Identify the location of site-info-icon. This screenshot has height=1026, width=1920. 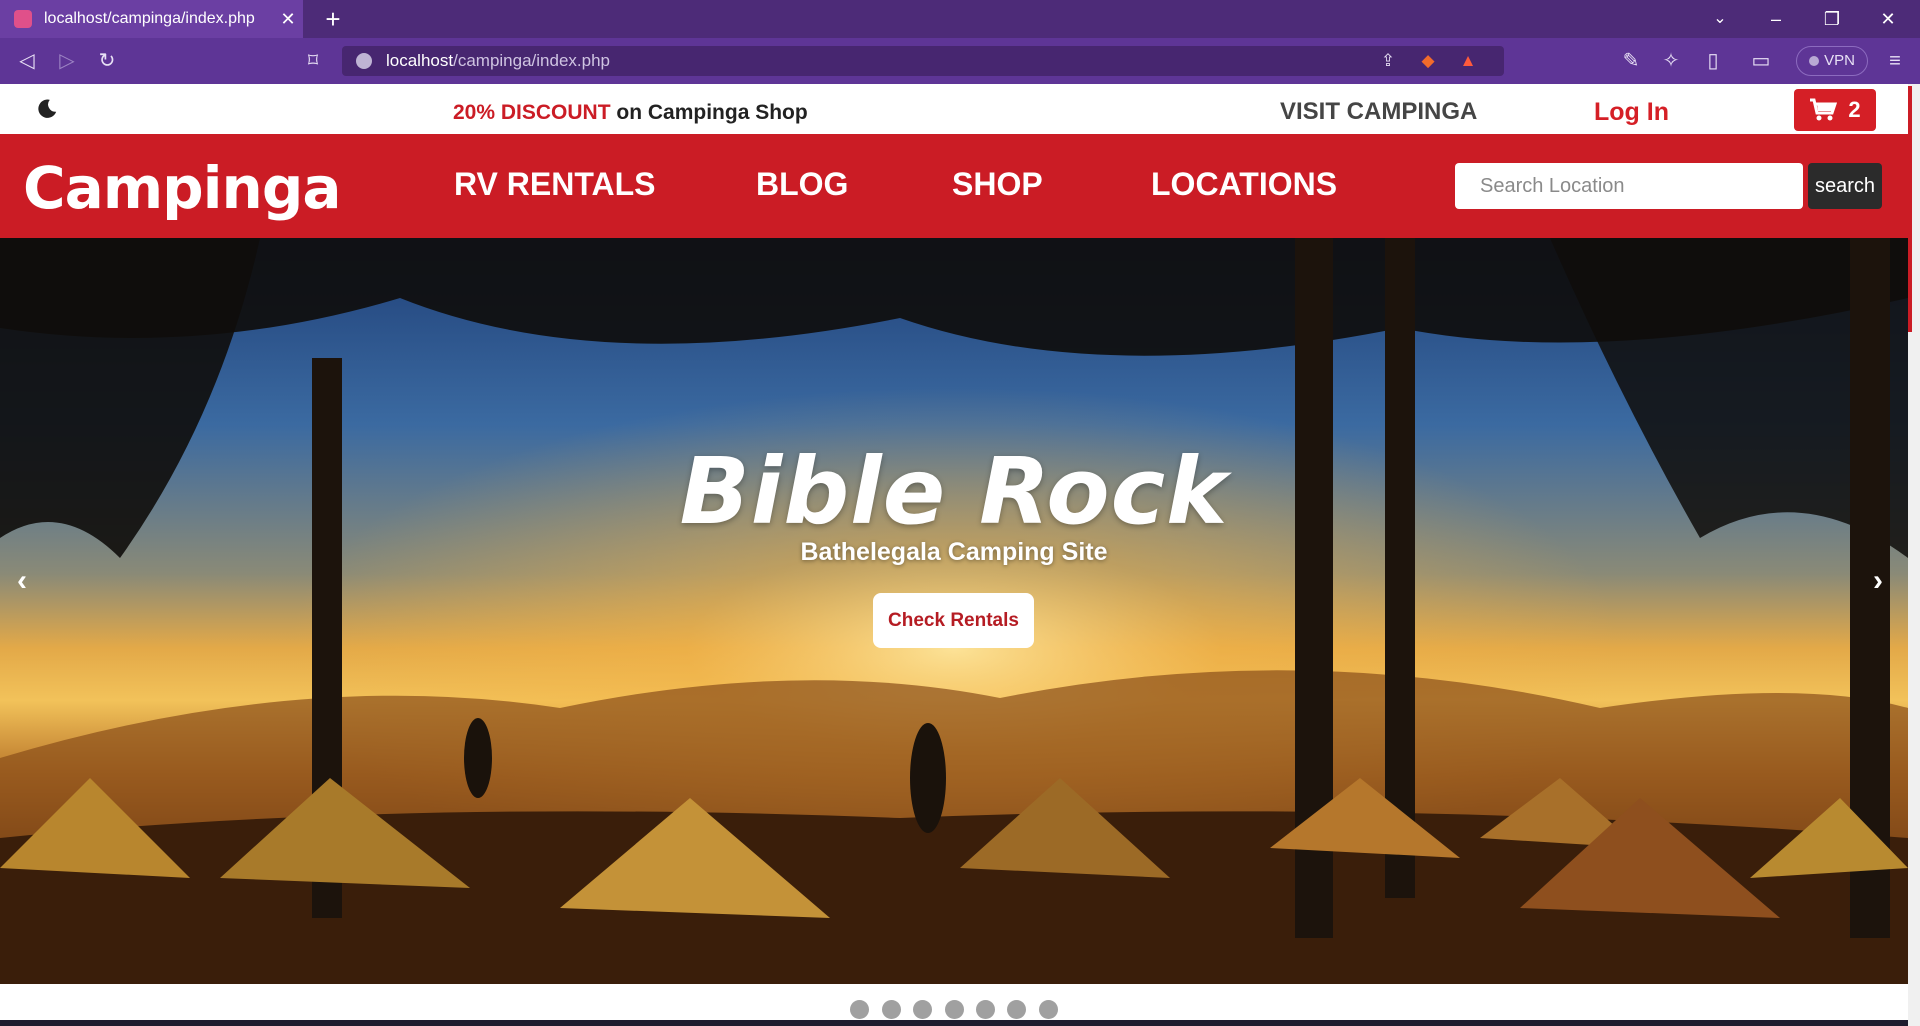
(364, 61).